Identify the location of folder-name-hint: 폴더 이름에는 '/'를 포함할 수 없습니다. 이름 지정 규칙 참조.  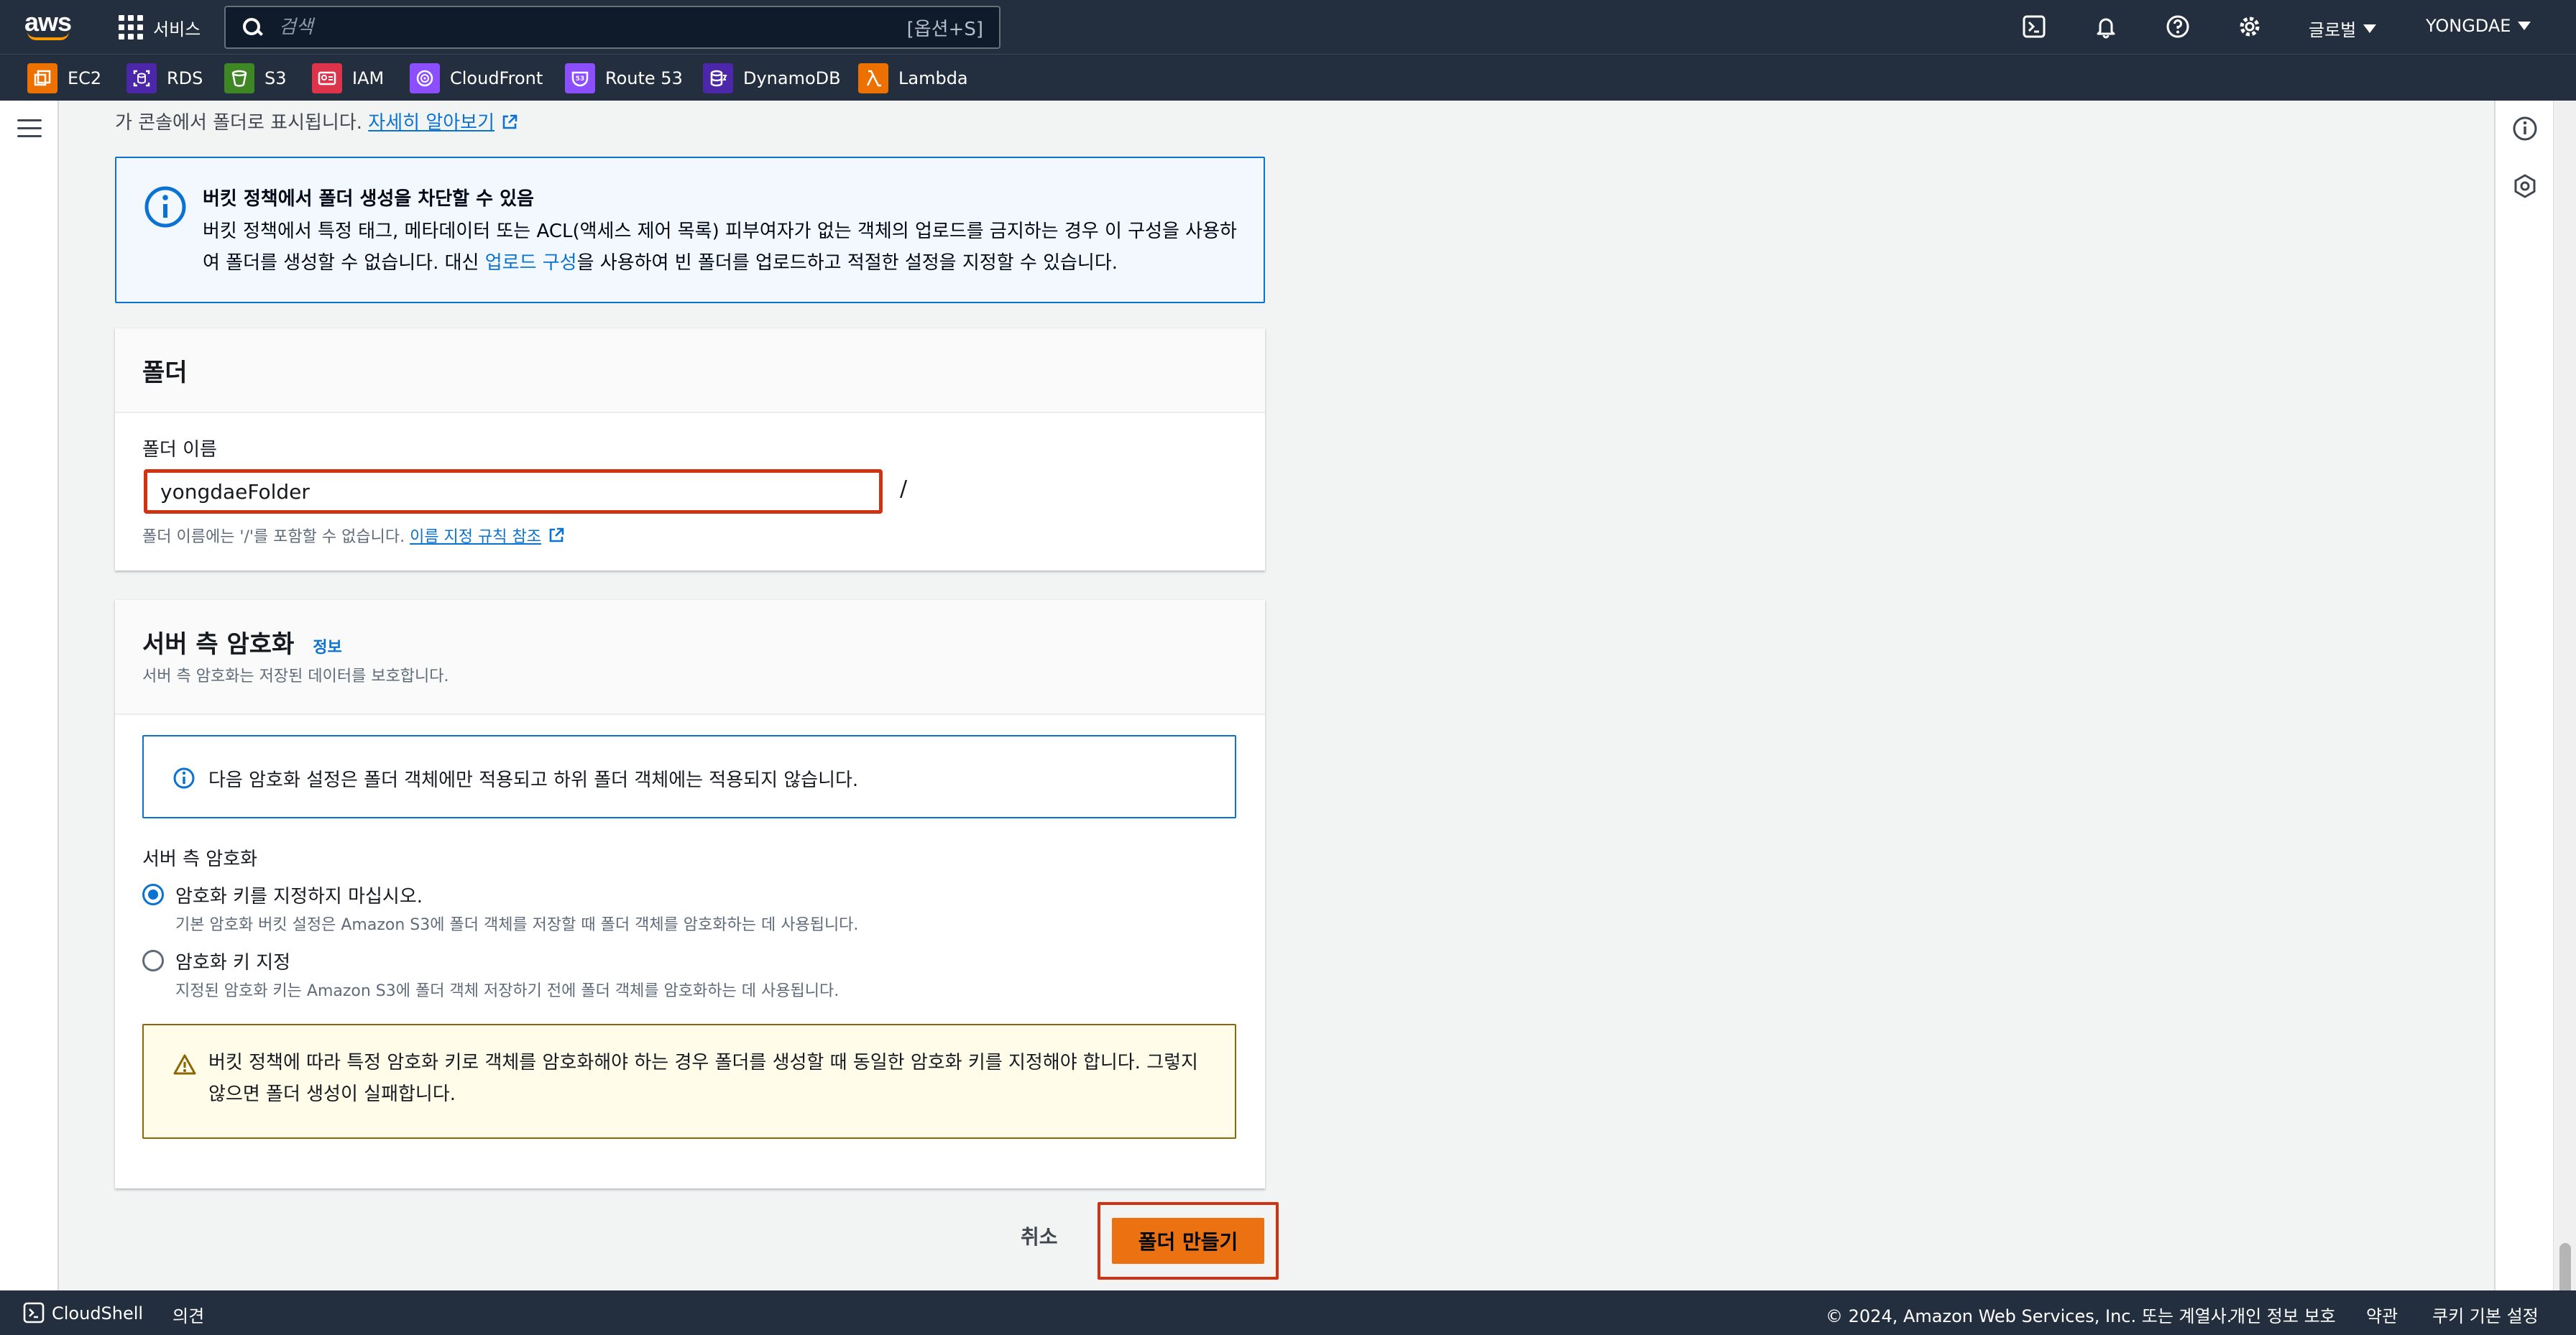
(354, 535).